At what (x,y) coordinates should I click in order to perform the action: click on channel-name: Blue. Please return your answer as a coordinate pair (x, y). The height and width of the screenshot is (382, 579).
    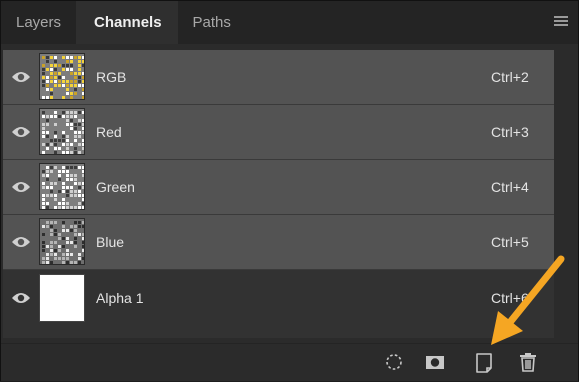
    Looking at the image, I should click on (110, 242).